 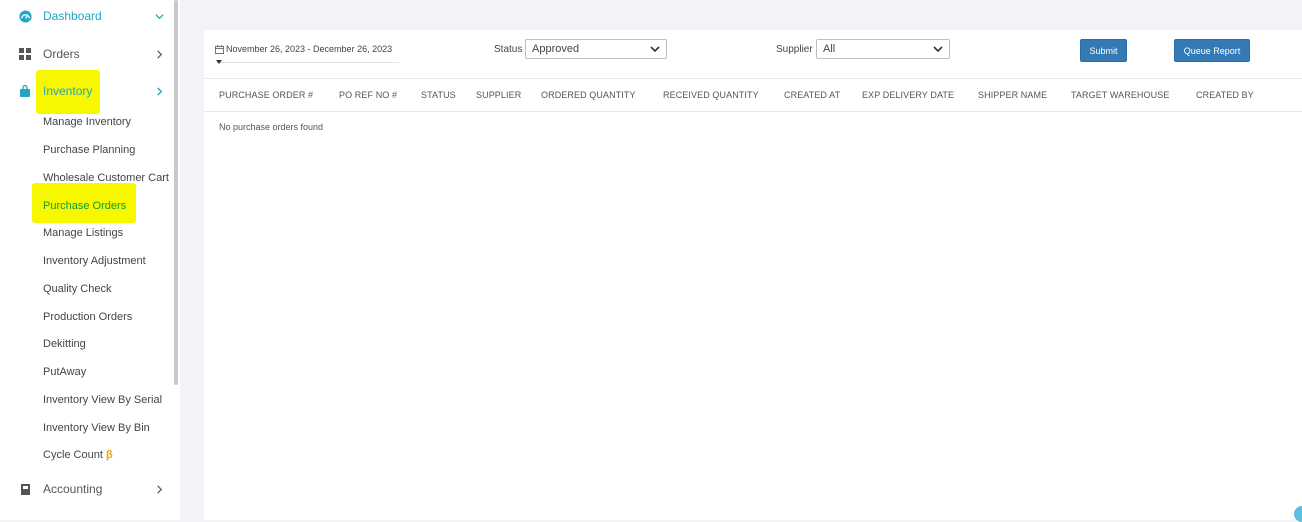 I want to click on beta-badge: β, so click(x=109, y=455).